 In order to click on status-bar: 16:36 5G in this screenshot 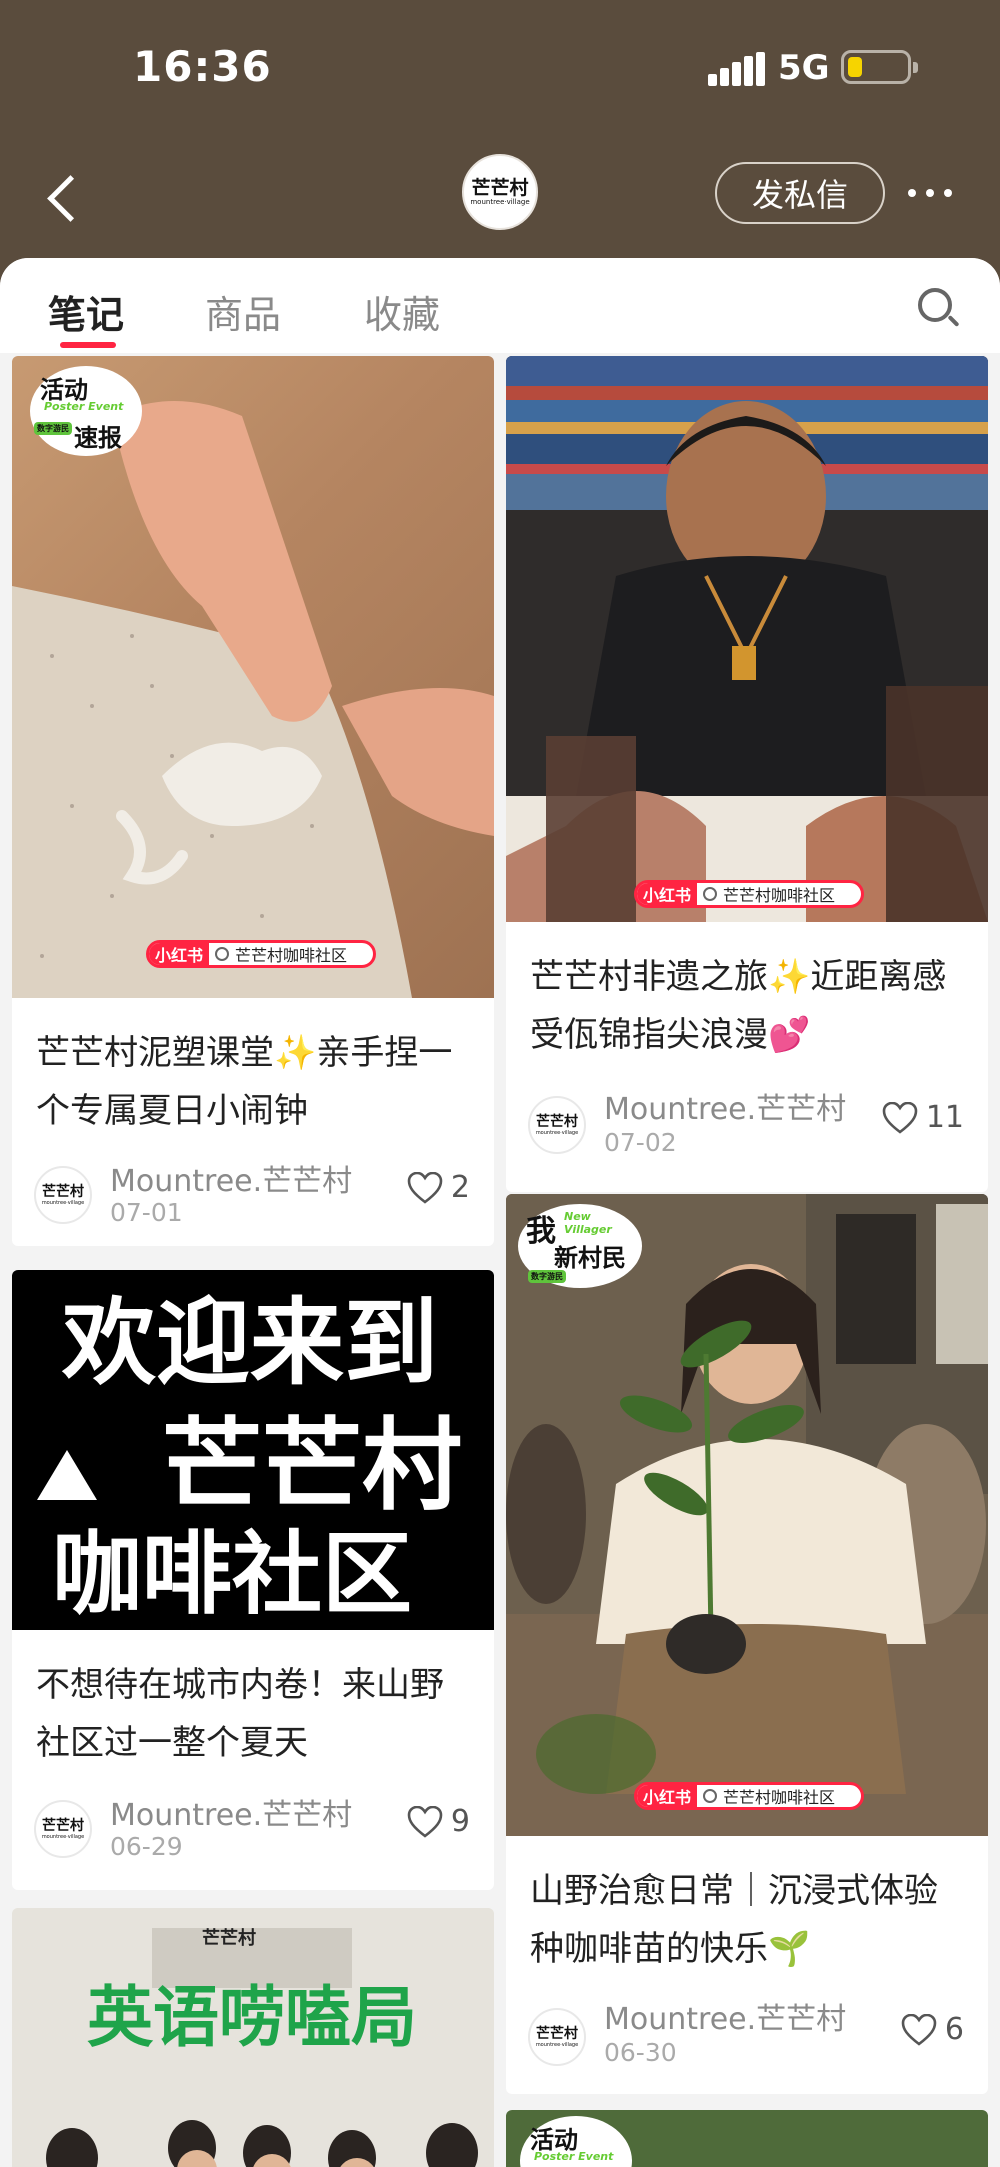, I will do `click(500, 70)`.